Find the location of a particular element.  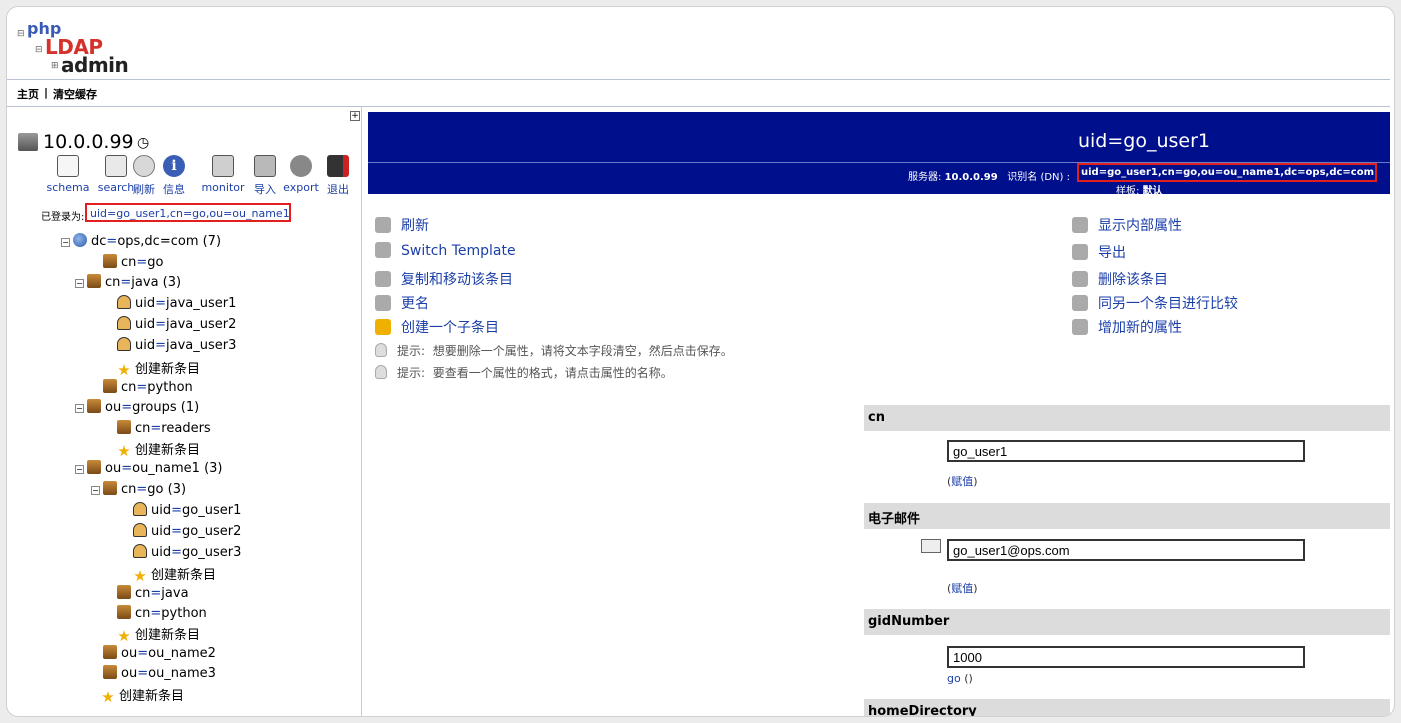

tree-connector-icon: ⊟ is located at coordinates (21, 34).